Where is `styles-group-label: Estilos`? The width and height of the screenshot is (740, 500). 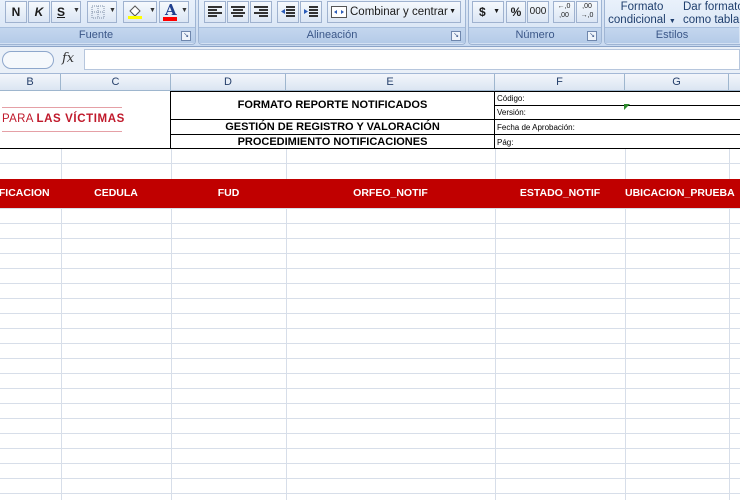
styles-group-label: Estilos is located at coordinates (672, 35).